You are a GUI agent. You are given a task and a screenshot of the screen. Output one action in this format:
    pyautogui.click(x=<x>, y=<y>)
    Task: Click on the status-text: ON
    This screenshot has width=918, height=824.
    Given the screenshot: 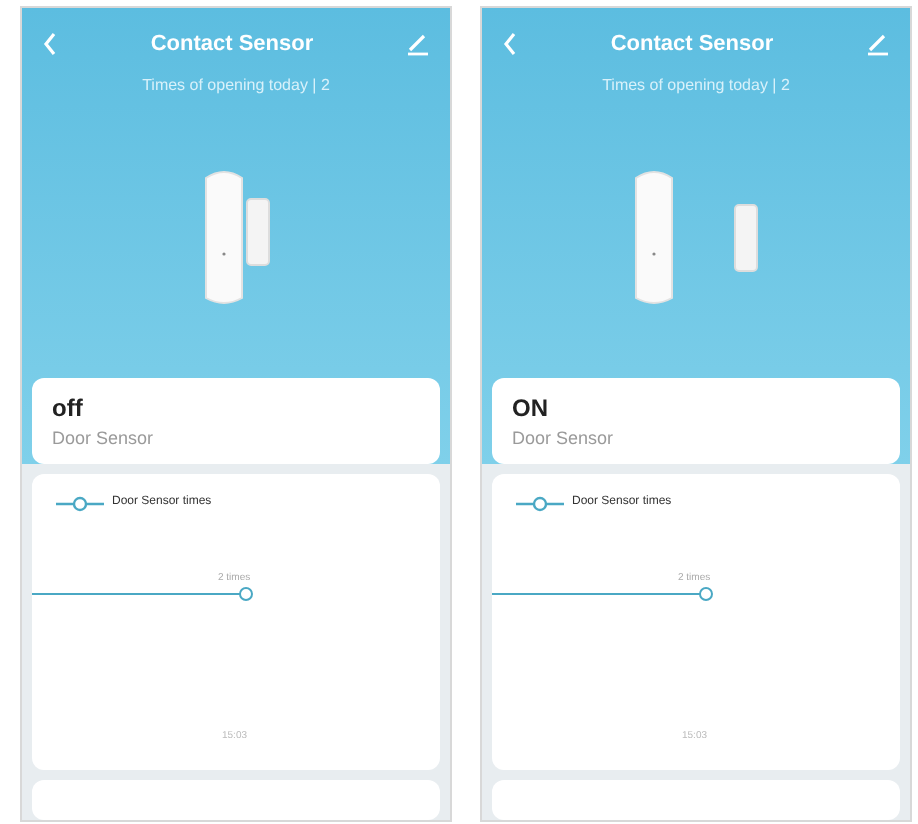 What is the action you would take?
    pyautogui.click(x=531, y=408)
    